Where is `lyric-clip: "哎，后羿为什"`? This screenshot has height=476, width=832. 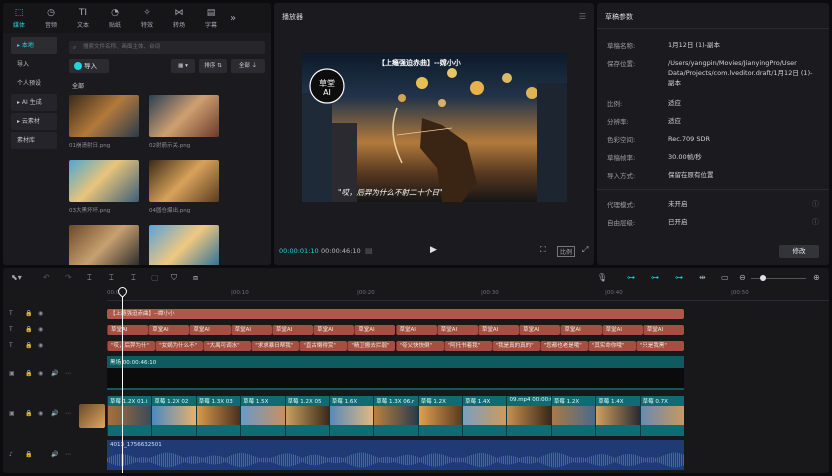 lyric-clip: "哎，后羿为什" is located at coordinates (131, 346).